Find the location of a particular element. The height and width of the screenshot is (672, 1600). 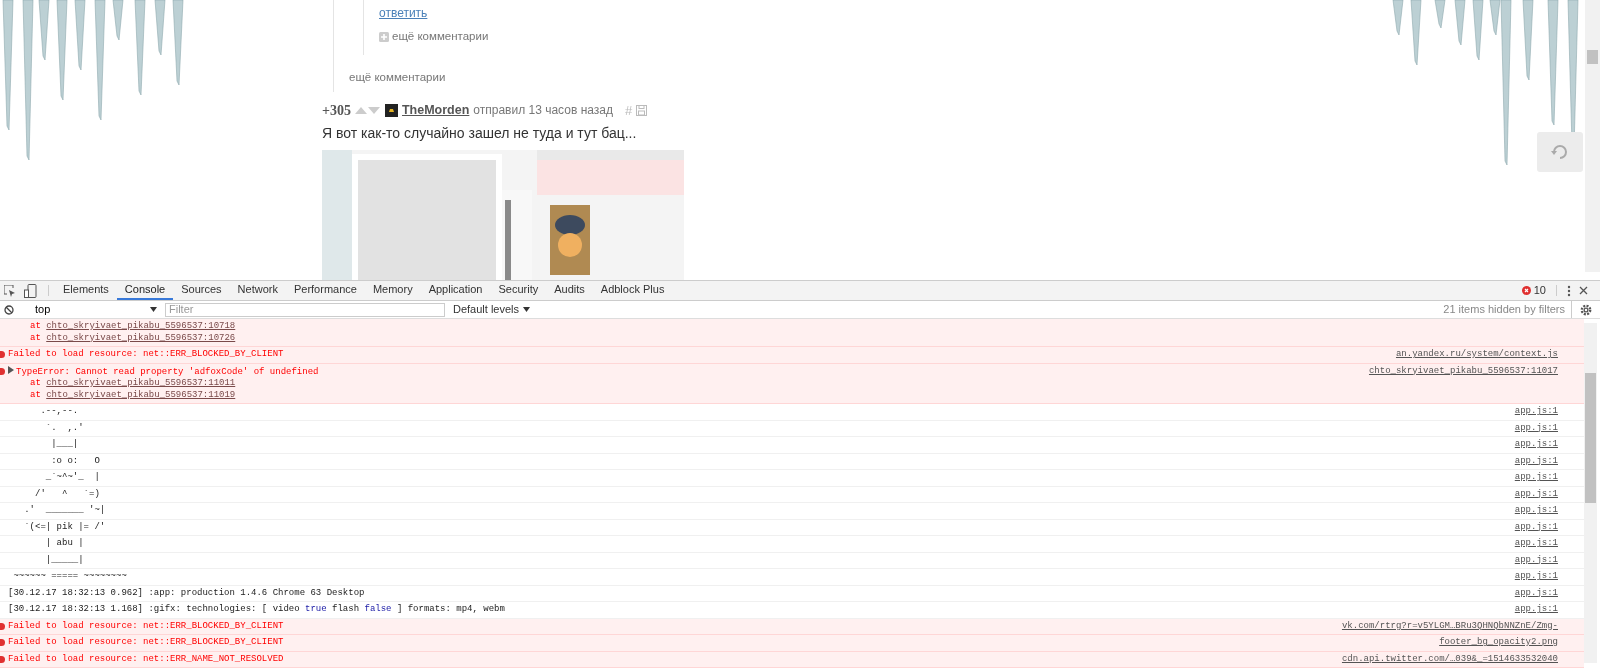

cursor-icon is located at coordinates (10, 290).